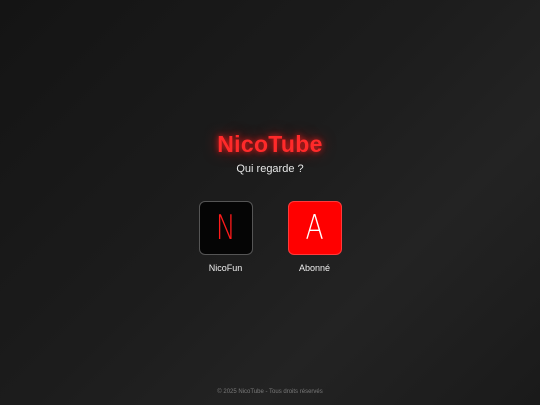 The image size is (540, 405). I want to click on profile-avatar-nicofun: N, so click(225, 228).